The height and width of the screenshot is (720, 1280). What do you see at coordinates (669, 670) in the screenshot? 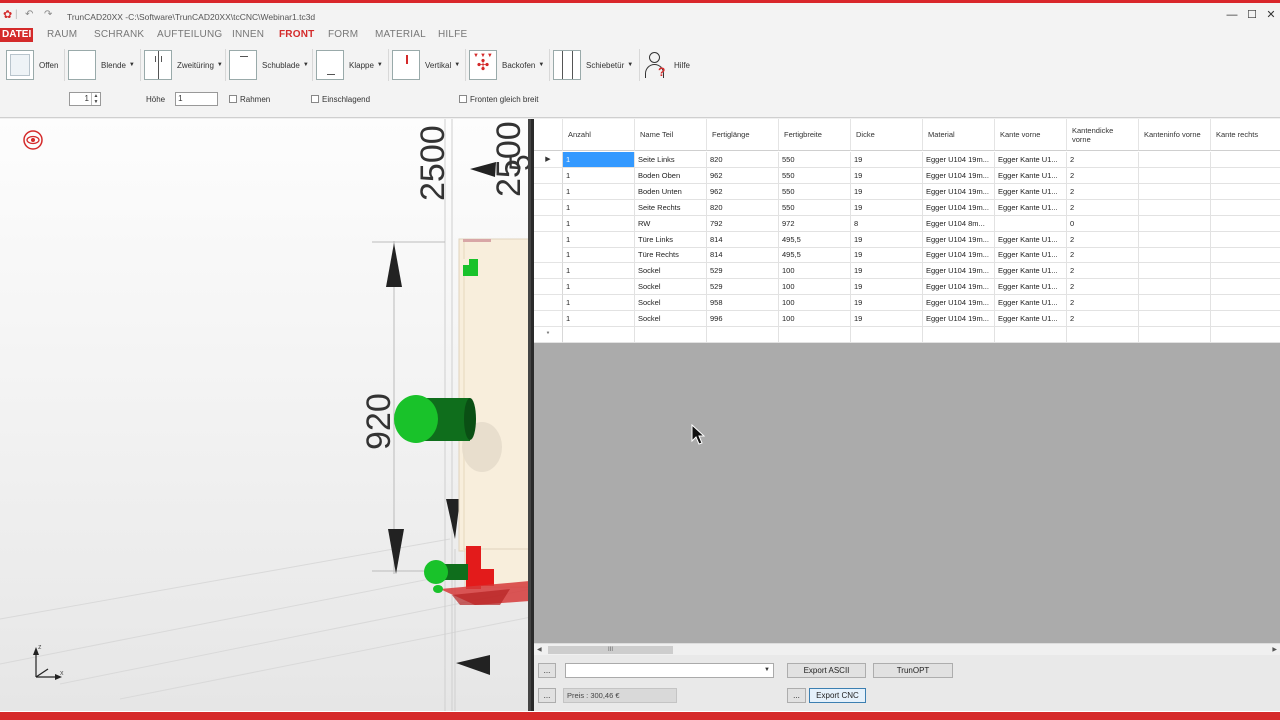
I see `export-format-combo: ▼` at bounding box center [669, 670].